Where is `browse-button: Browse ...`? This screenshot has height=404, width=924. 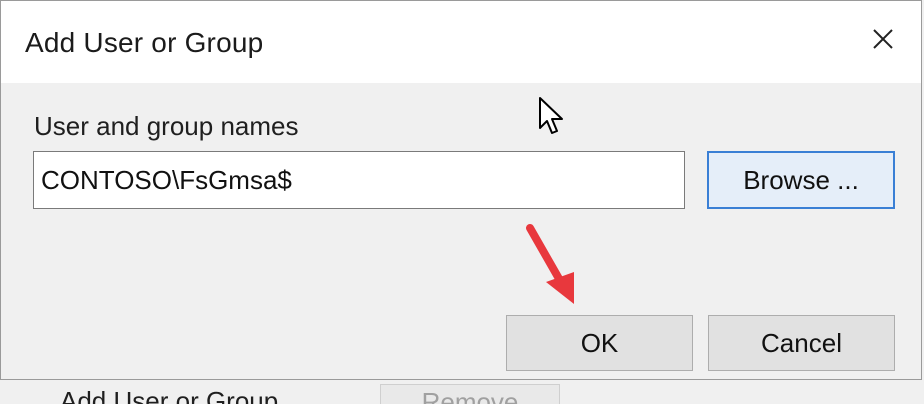 browse-button: Browse ... is located at coordinates (801, 180).